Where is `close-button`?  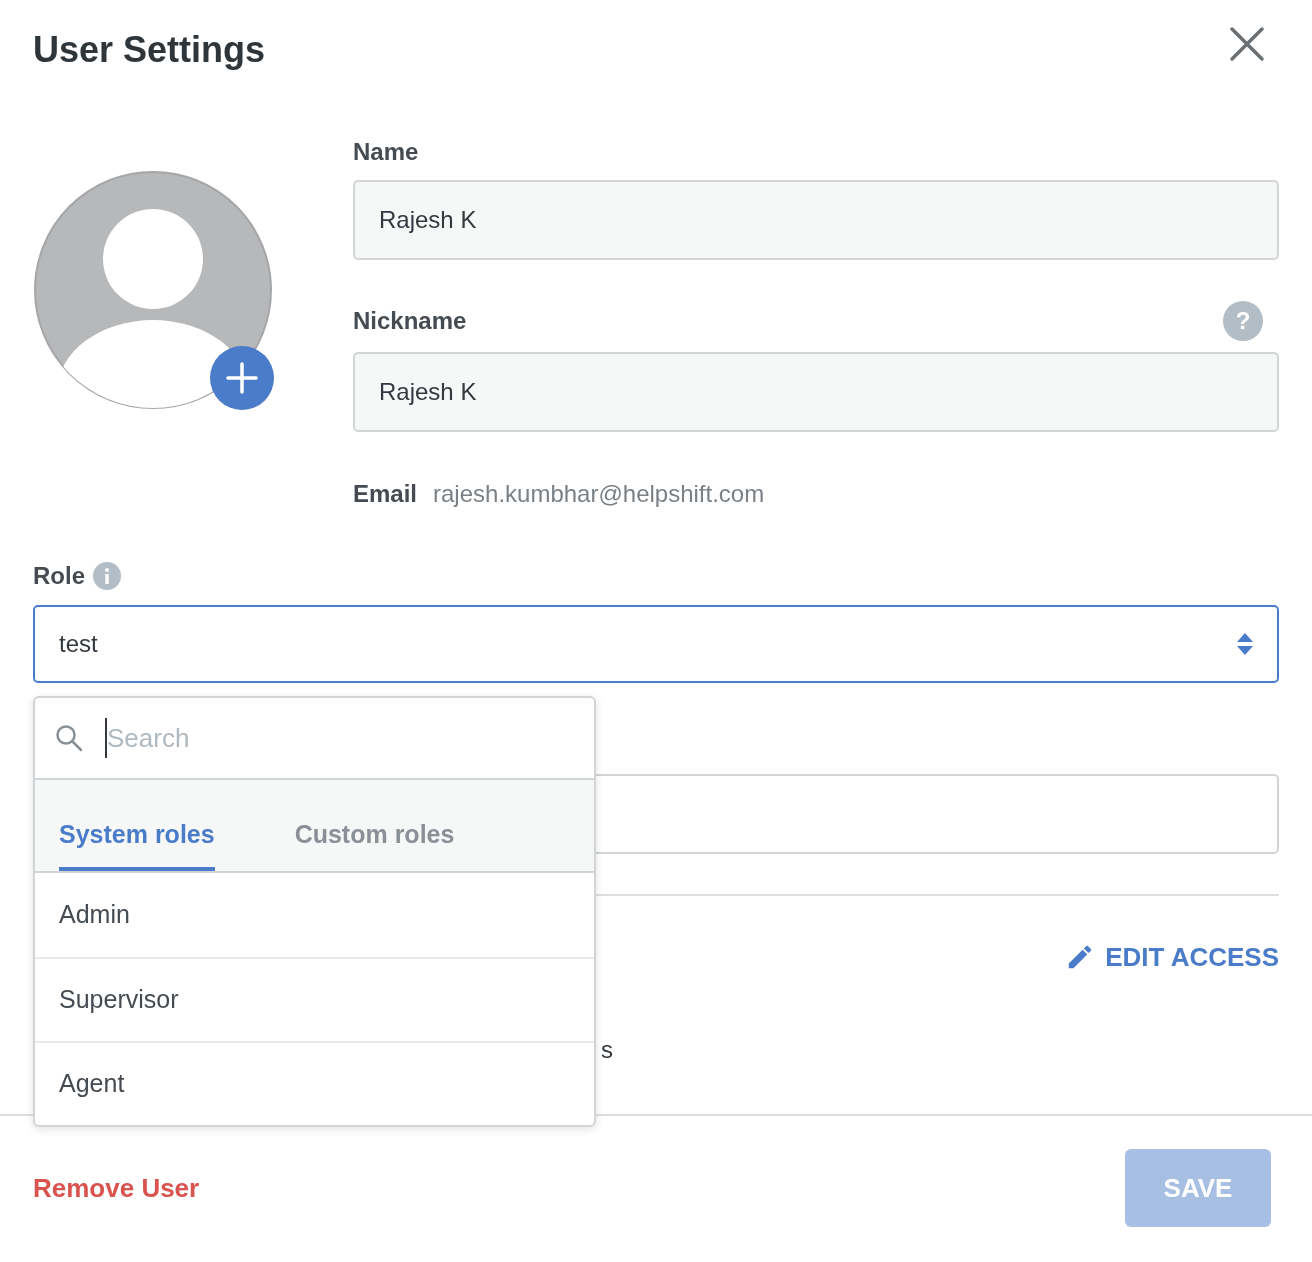 close-button is located at coordinates (1247, 44).